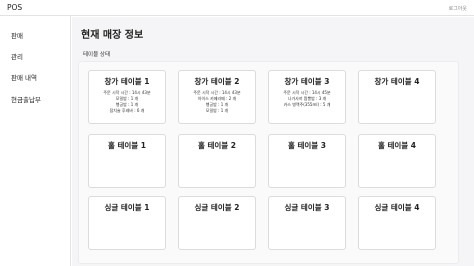 This screenshot has height=266, width=474. What do you see at coordinates (217, 207) in the screenshot?
I see `table-name: 싱글 테이블 2` at bounding box center [217, 207].